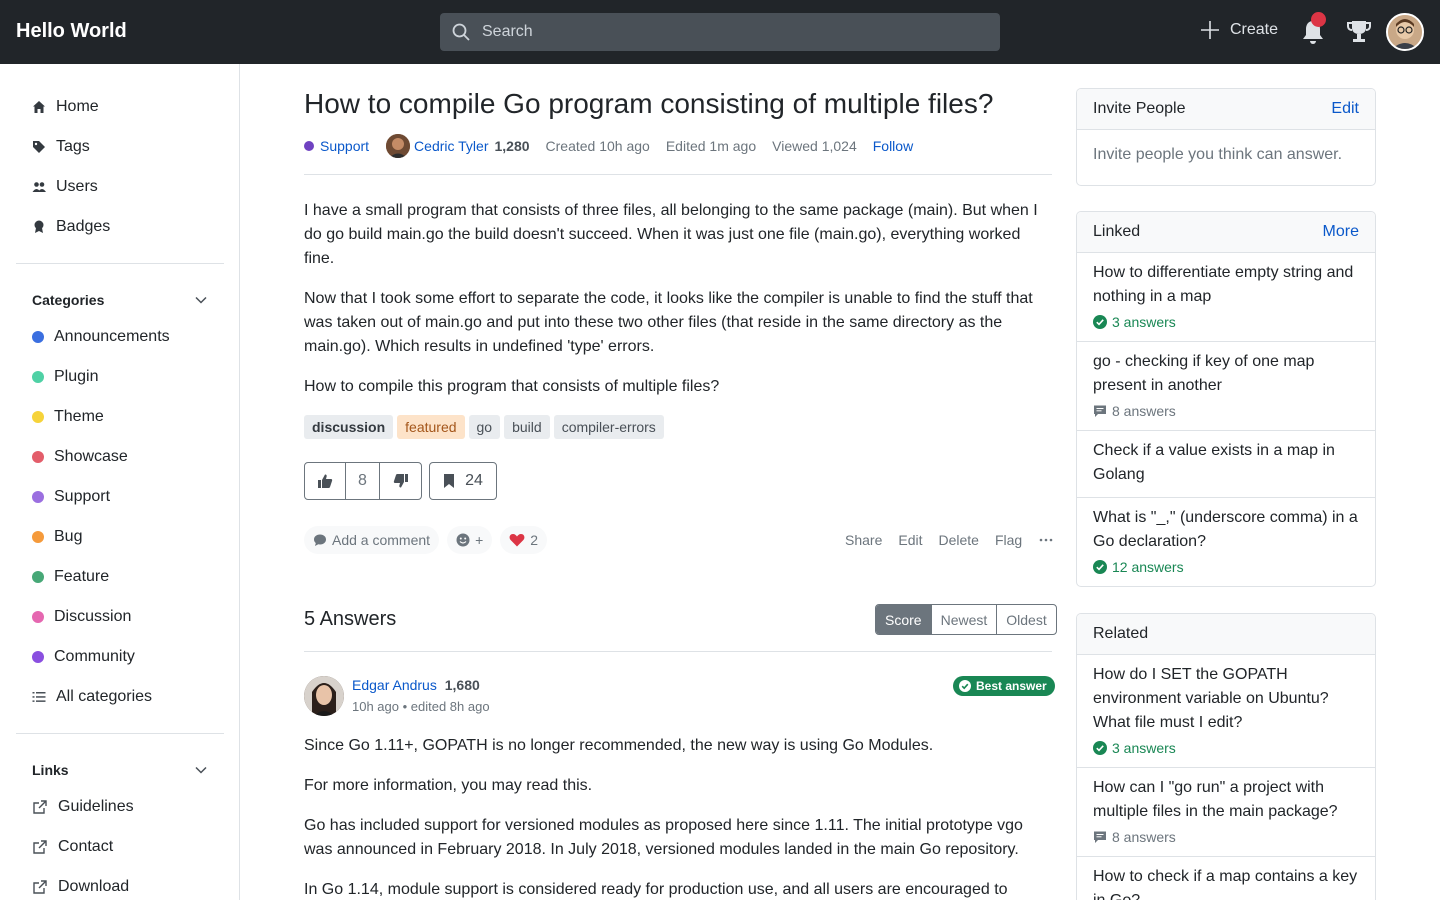  Describe the element at coordinates (1144, 411) in the screenshot. I see `answer-count-label: 8 answers` at that location.